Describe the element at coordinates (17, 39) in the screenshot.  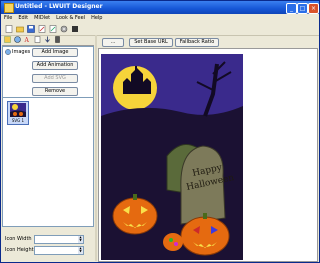
I see `images-tab-icon` at that location.